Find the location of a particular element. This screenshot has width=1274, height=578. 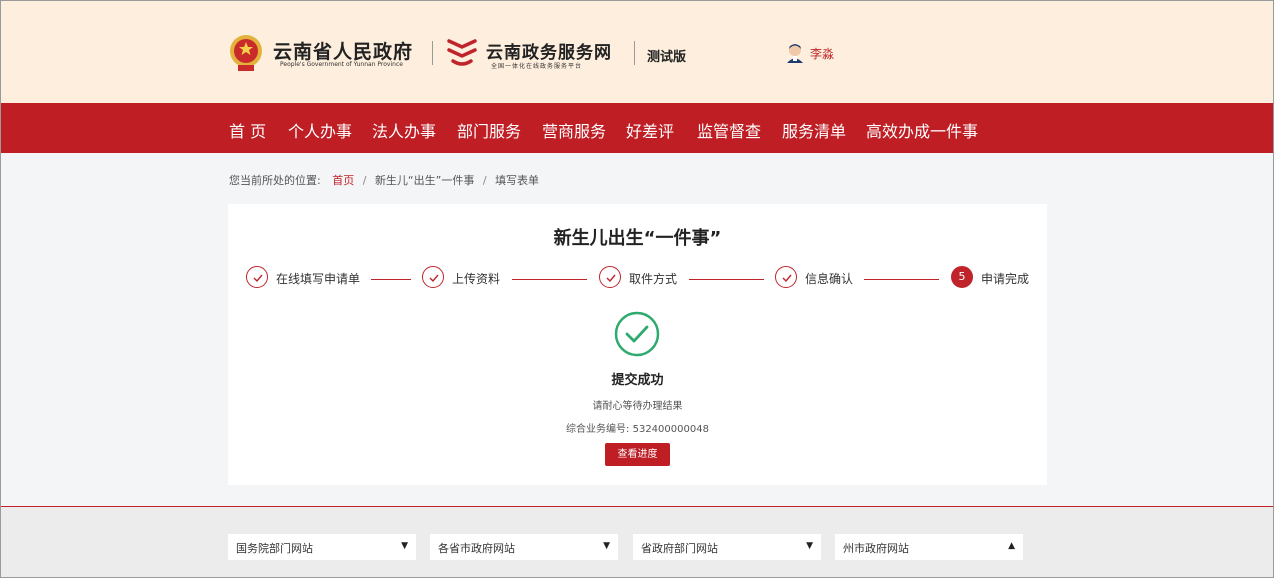

business-number: 综合业务编号: 532400000048 is located at coordinates (637, 429).